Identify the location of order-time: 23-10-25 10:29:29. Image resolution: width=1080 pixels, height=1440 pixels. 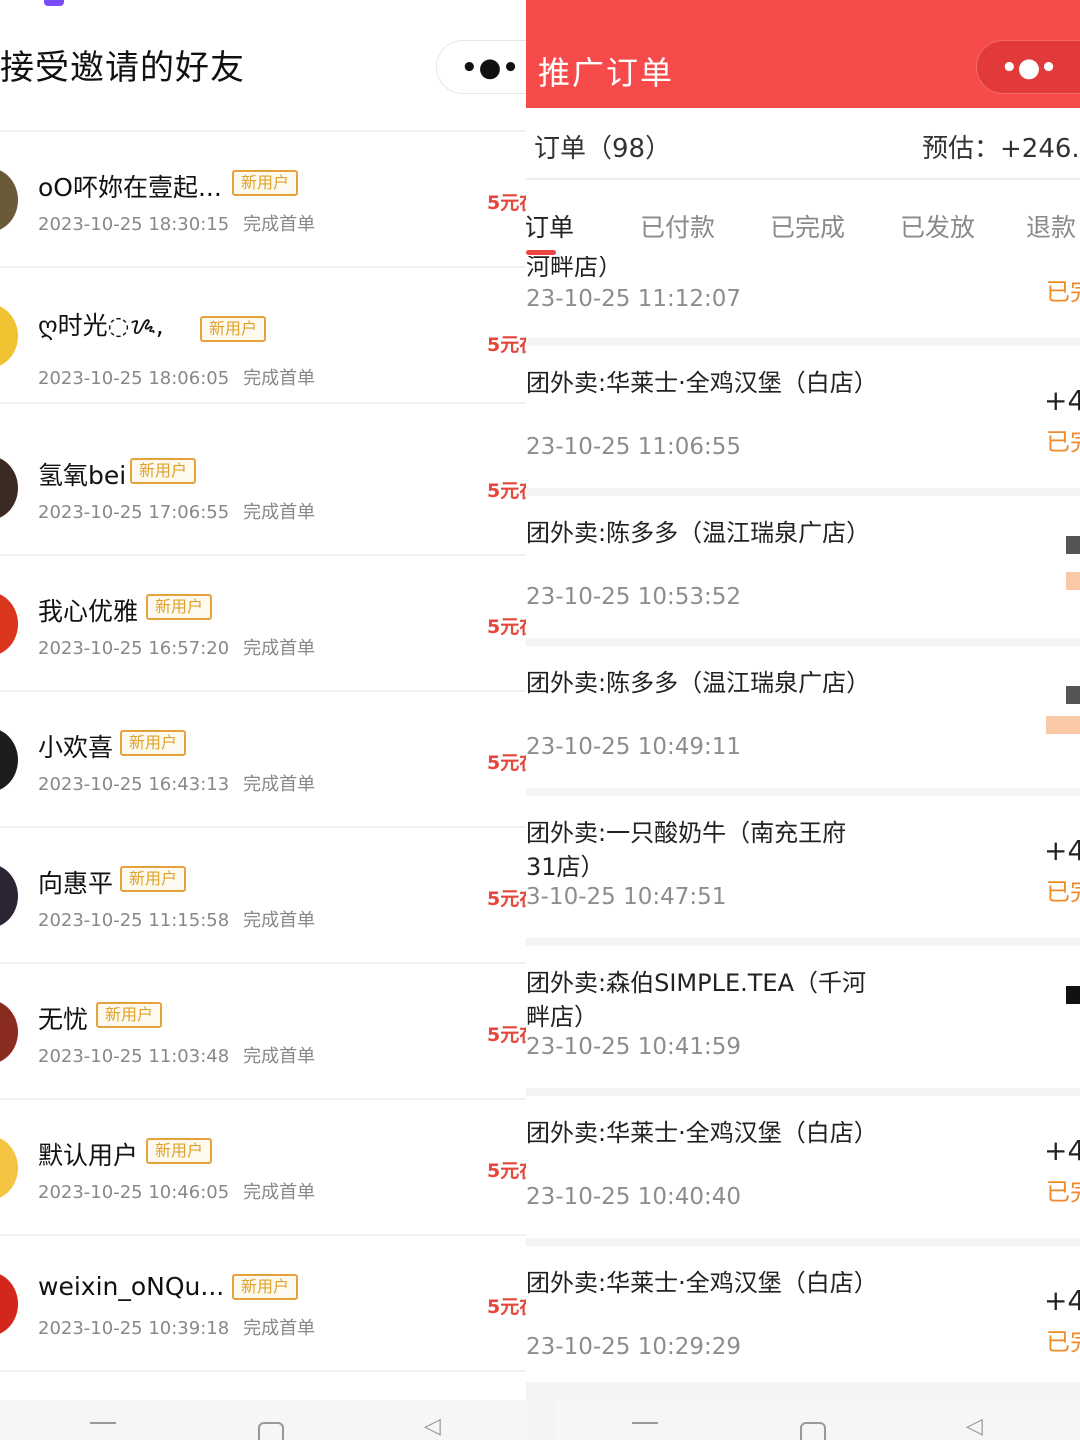
(634, 1347).